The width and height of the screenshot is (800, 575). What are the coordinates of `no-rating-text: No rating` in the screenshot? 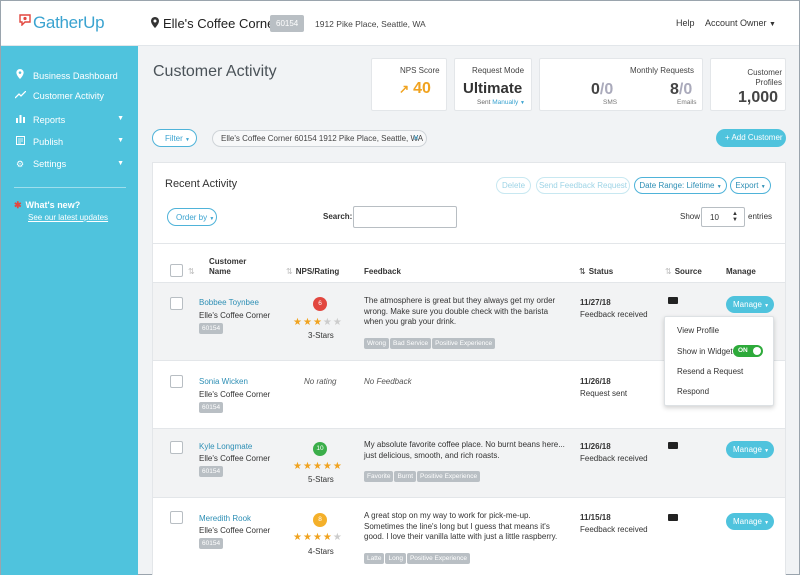 It's located at (320, 381).